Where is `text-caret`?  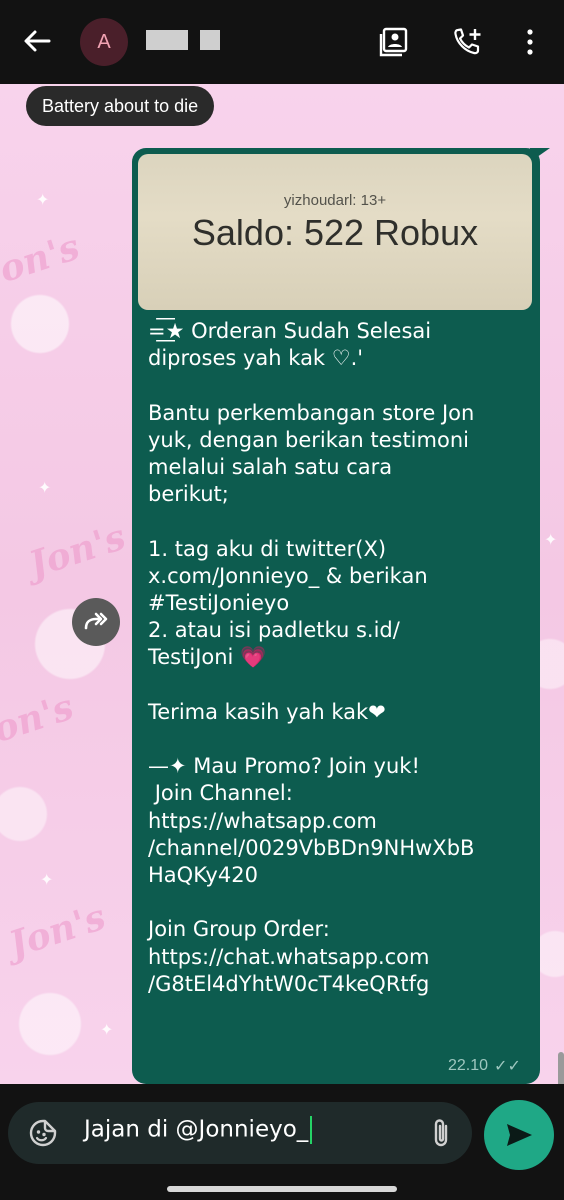 text-caret is located at coordinates (311, 1130).